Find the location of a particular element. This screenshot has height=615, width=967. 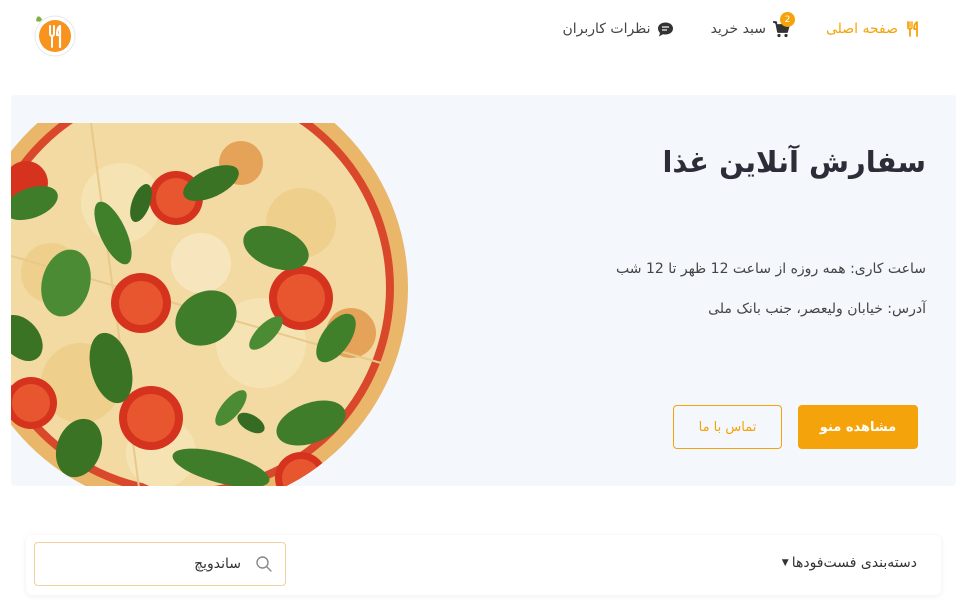

nav-cart: 2 سبد خرید is located at coordinates (752, 25).